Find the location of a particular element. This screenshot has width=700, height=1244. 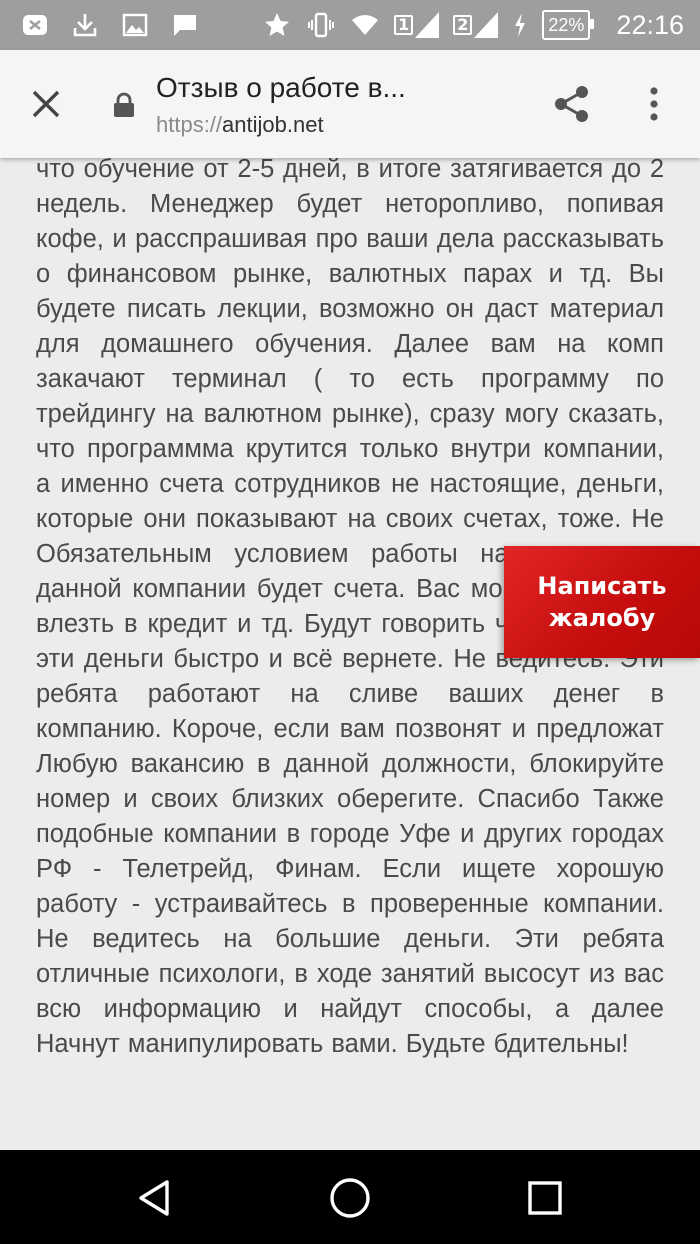

sim1-label: 1 is located at coordinates (404, 25).